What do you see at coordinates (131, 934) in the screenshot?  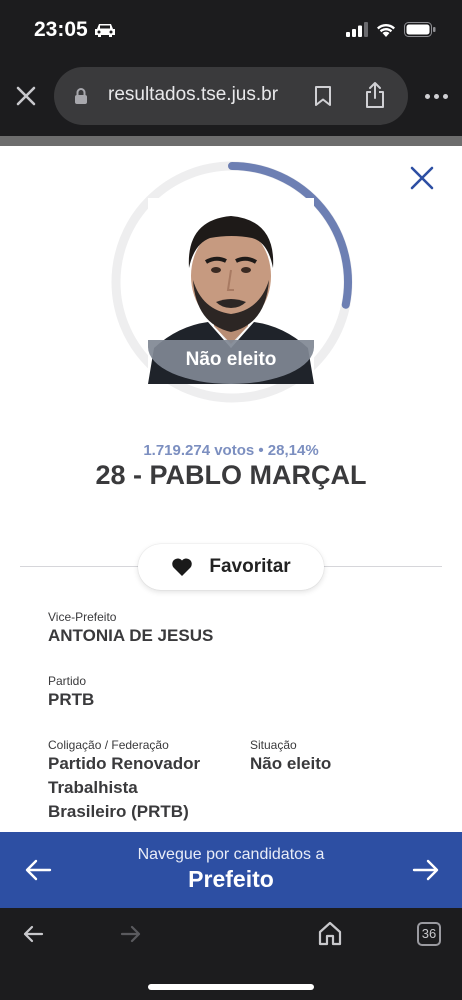 I see `forward-arrow-icon` at bounding box center [131, 934].